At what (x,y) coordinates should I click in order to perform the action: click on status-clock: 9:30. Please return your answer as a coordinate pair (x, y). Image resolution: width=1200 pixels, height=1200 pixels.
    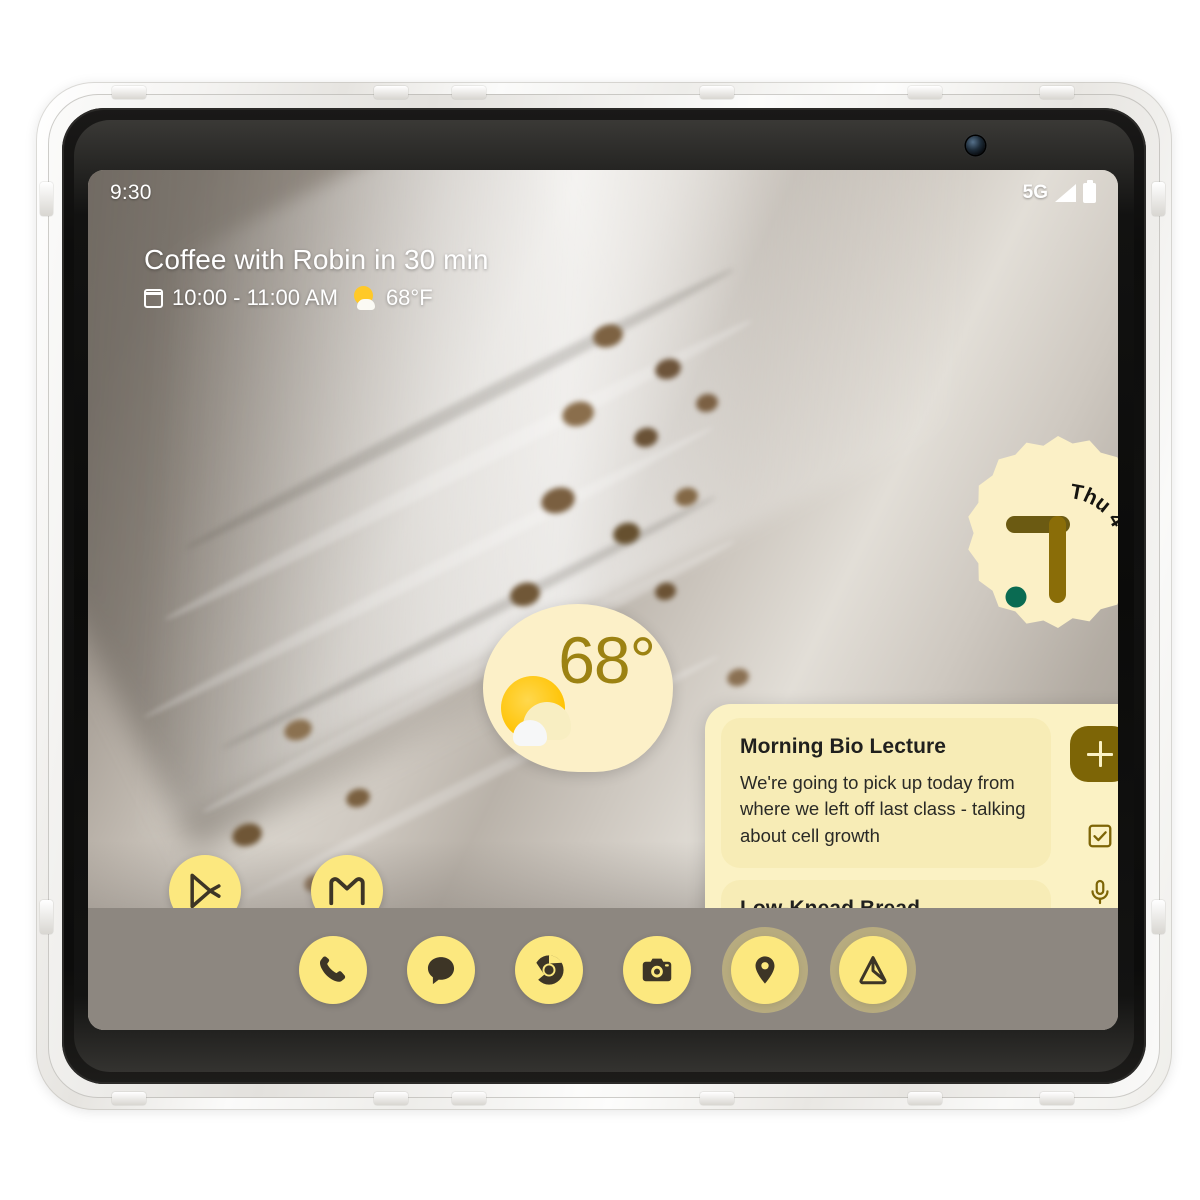
    Looking at the image, I should click on (131, 192).